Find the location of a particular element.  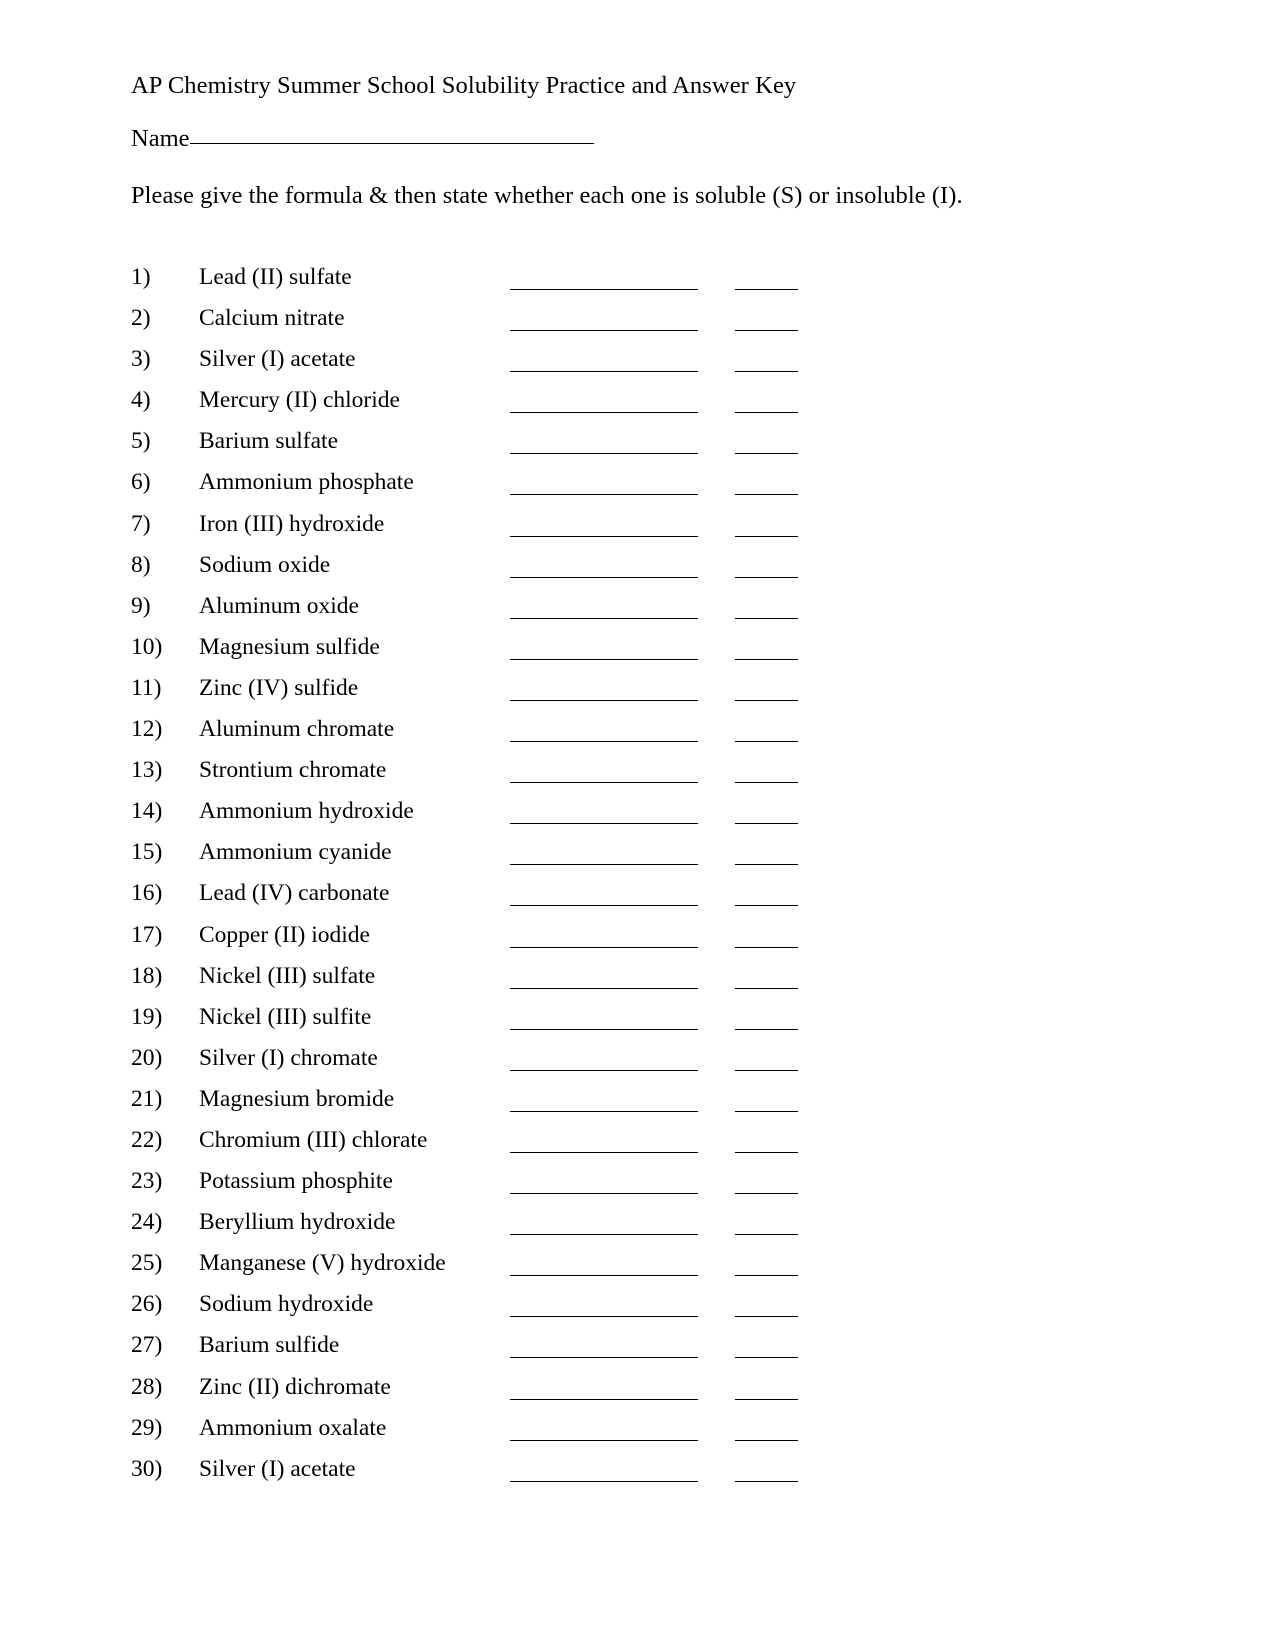

compound-name: Iron (III) hydroxide is located at coordinates (292, 523).